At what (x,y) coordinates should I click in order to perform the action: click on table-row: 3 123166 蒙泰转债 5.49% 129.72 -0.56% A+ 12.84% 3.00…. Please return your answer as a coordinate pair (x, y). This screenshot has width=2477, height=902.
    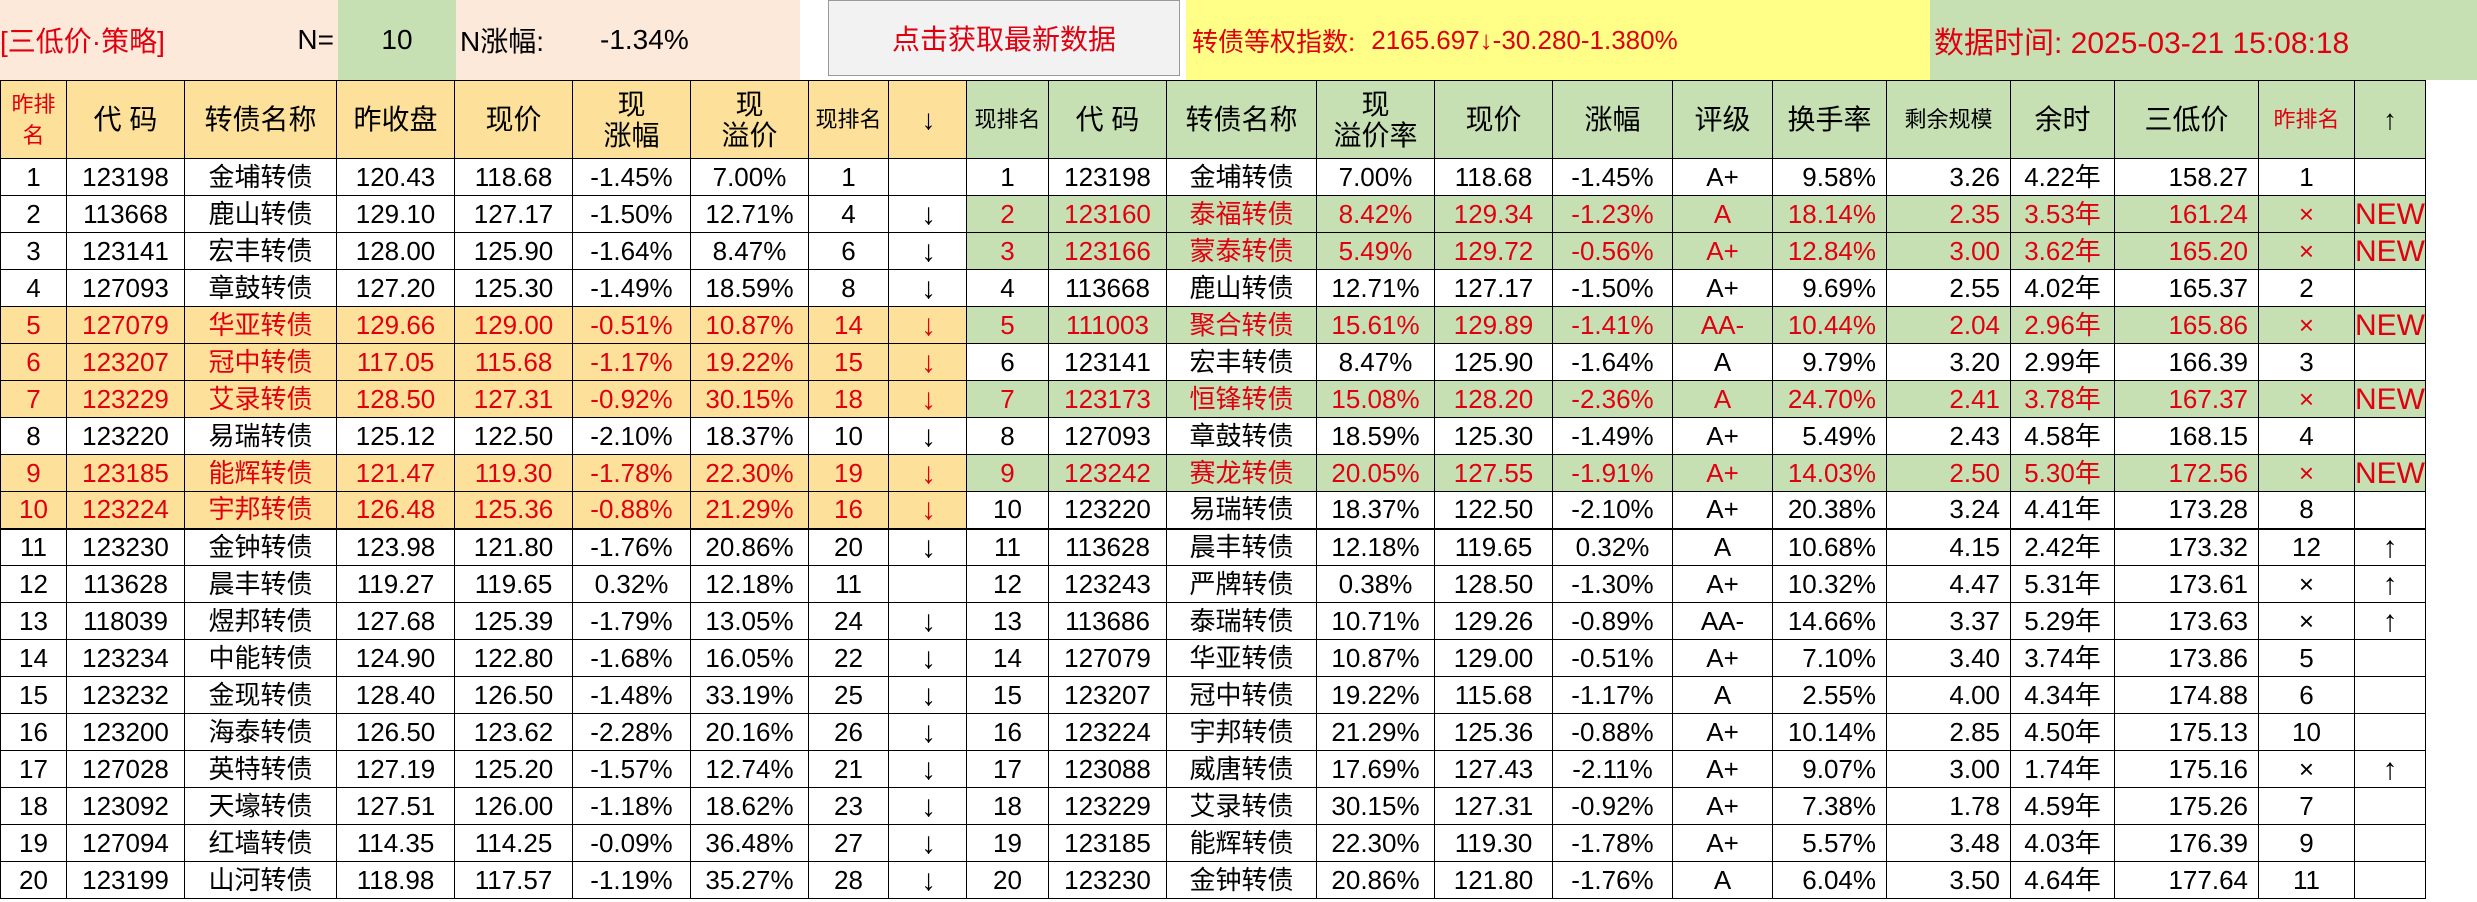
    Looking at the image, I should click on (1696, 251).